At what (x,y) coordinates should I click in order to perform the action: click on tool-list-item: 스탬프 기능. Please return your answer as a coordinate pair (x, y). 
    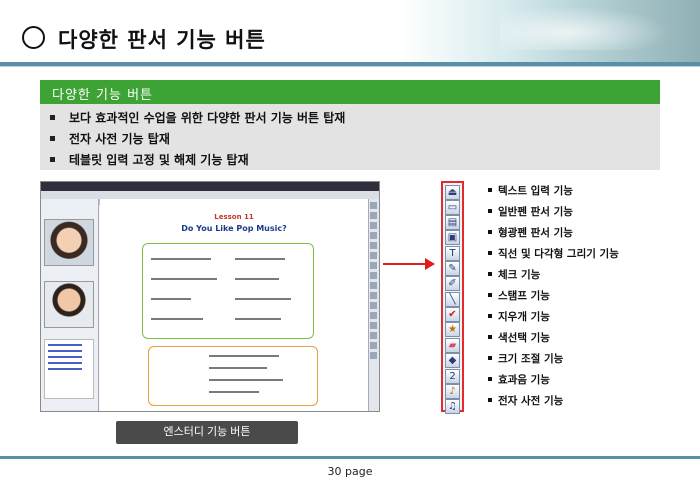
    Looking at the image, I should click on (553, 296).